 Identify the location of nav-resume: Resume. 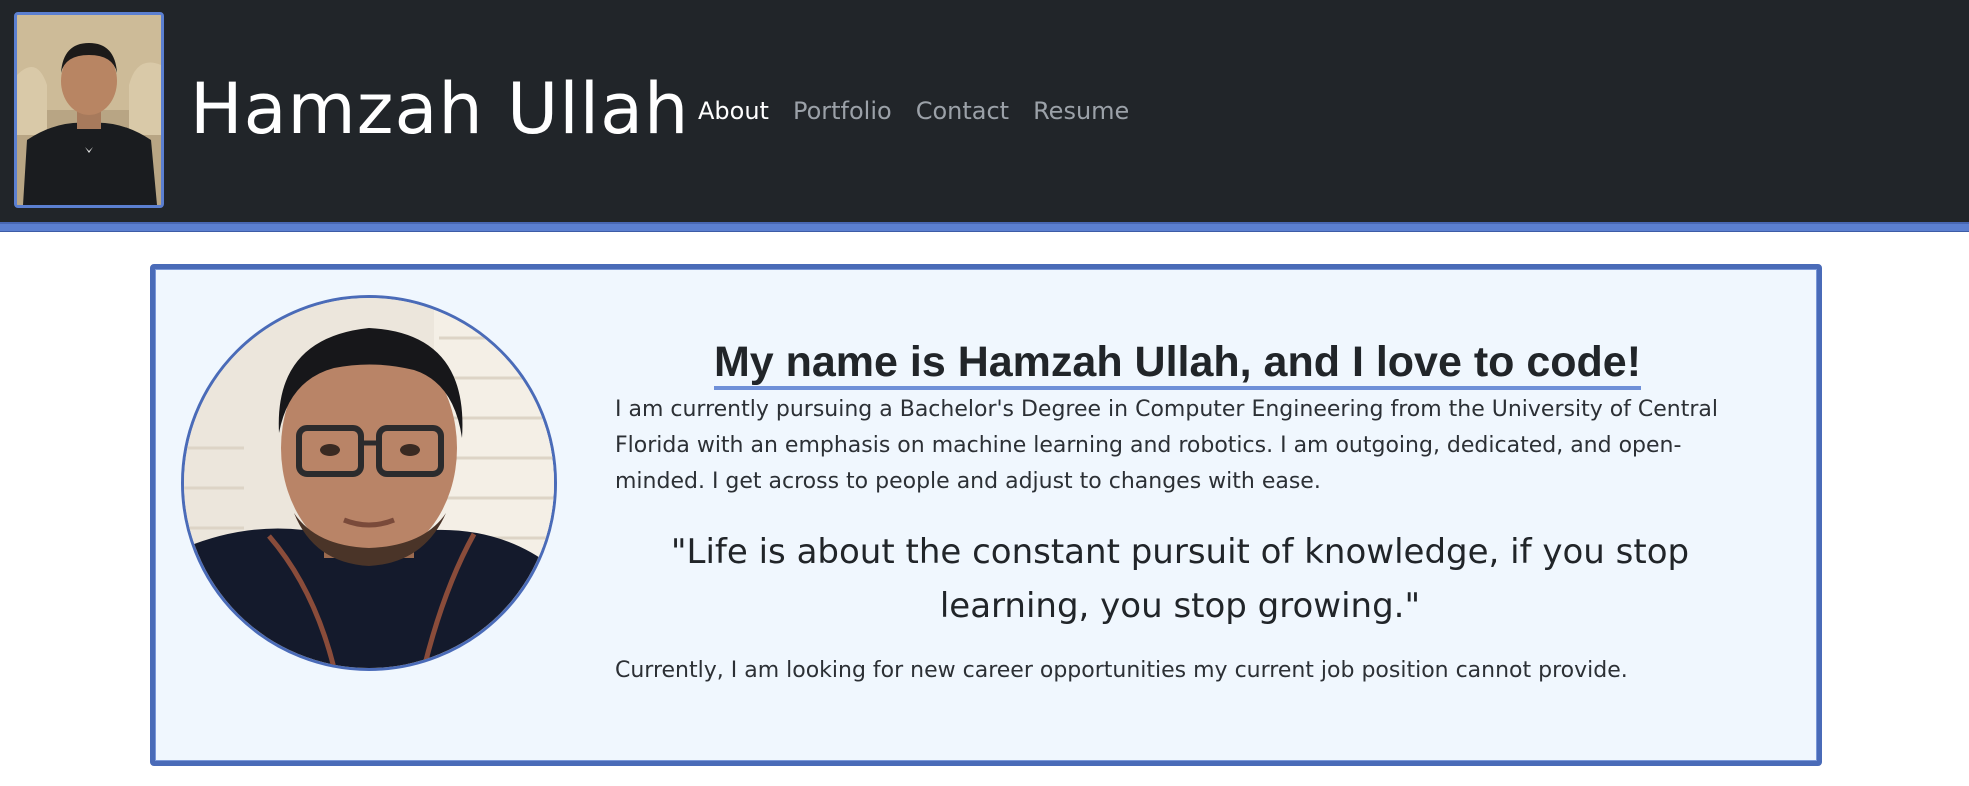
(1081, 111).